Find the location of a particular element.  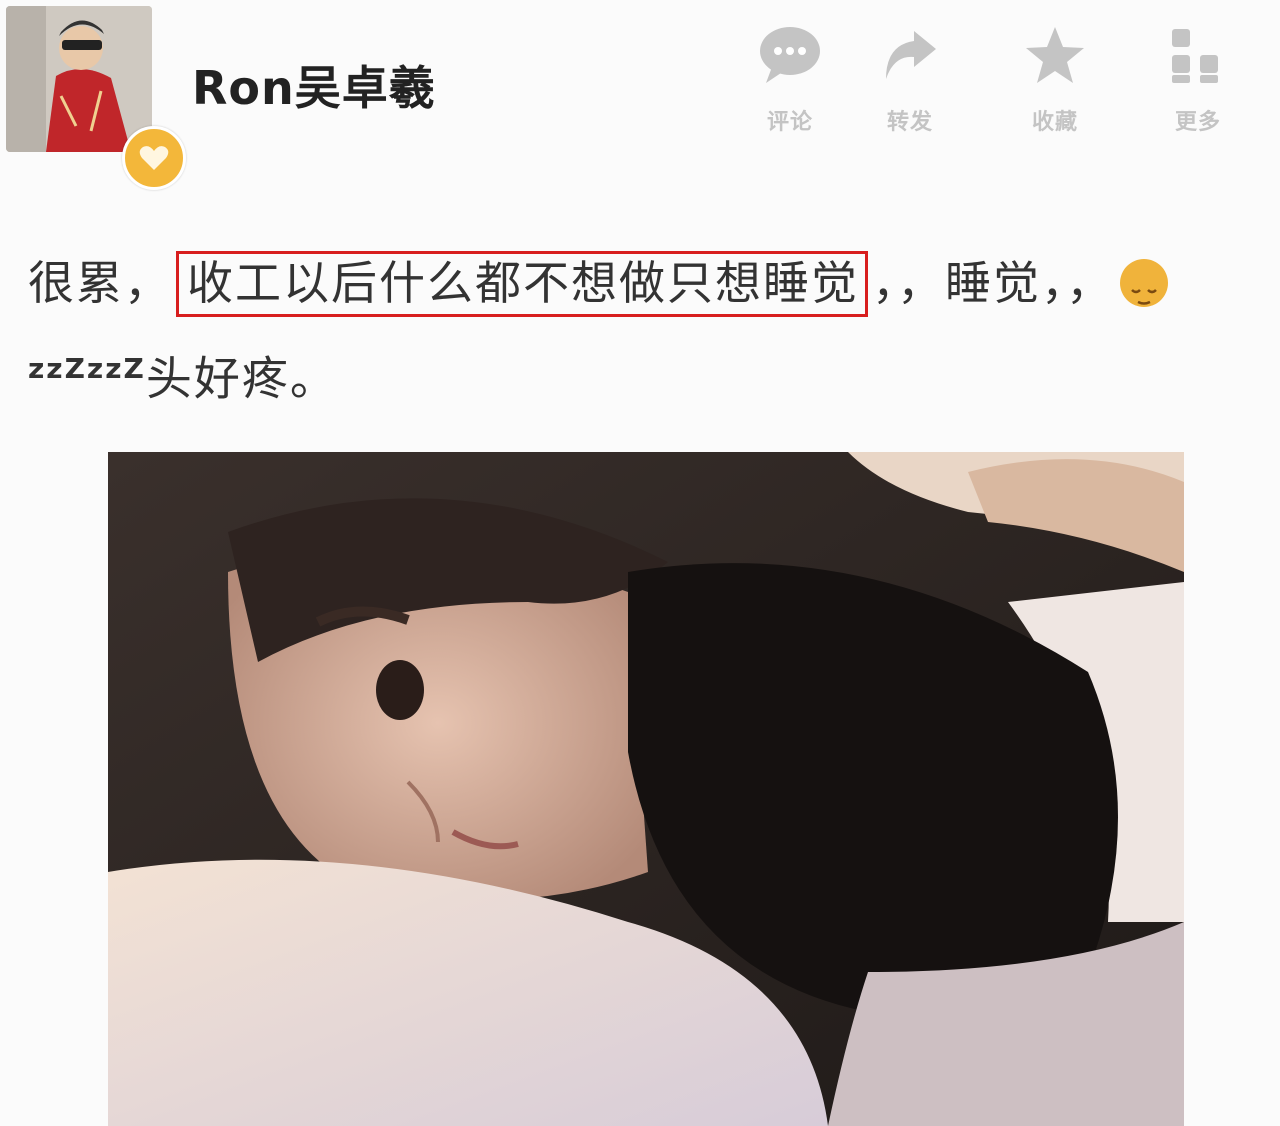

avatar is located at coordinates (79, 79).